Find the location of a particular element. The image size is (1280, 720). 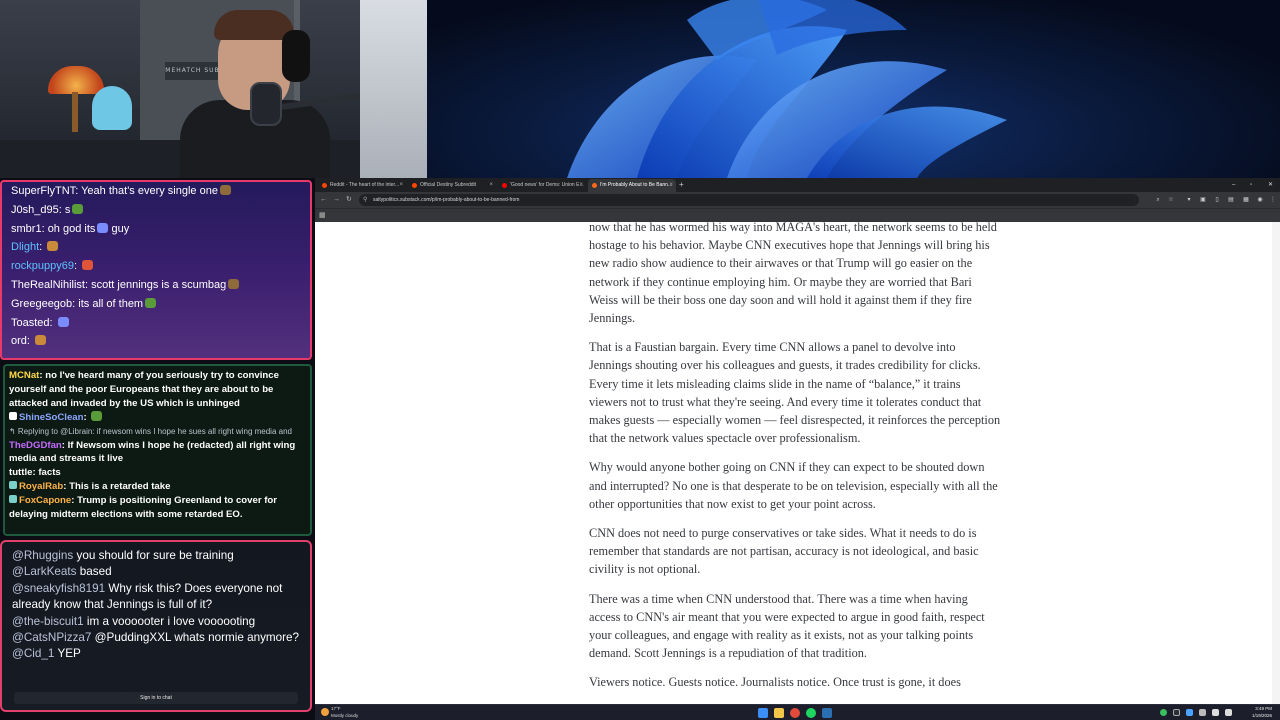

clock-time: 3:49 PM is located at coordinates (1263, 708).